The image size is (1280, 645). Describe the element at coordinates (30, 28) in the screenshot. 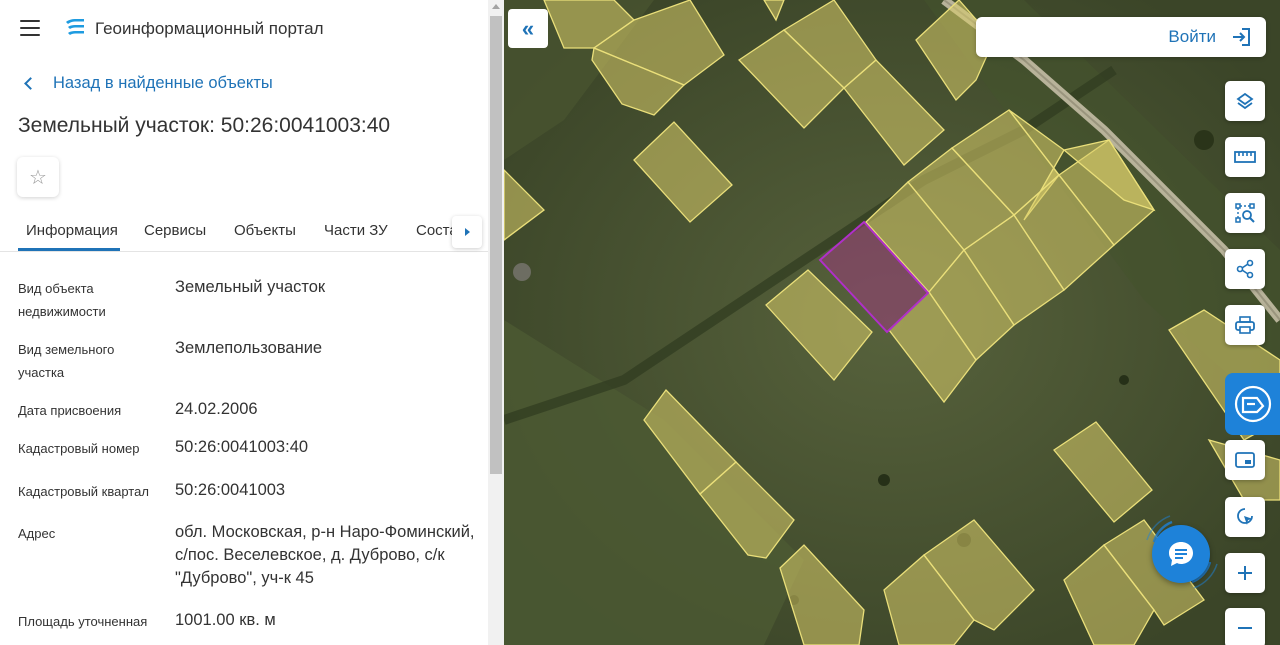

I see `hamburger-icon` at that location.